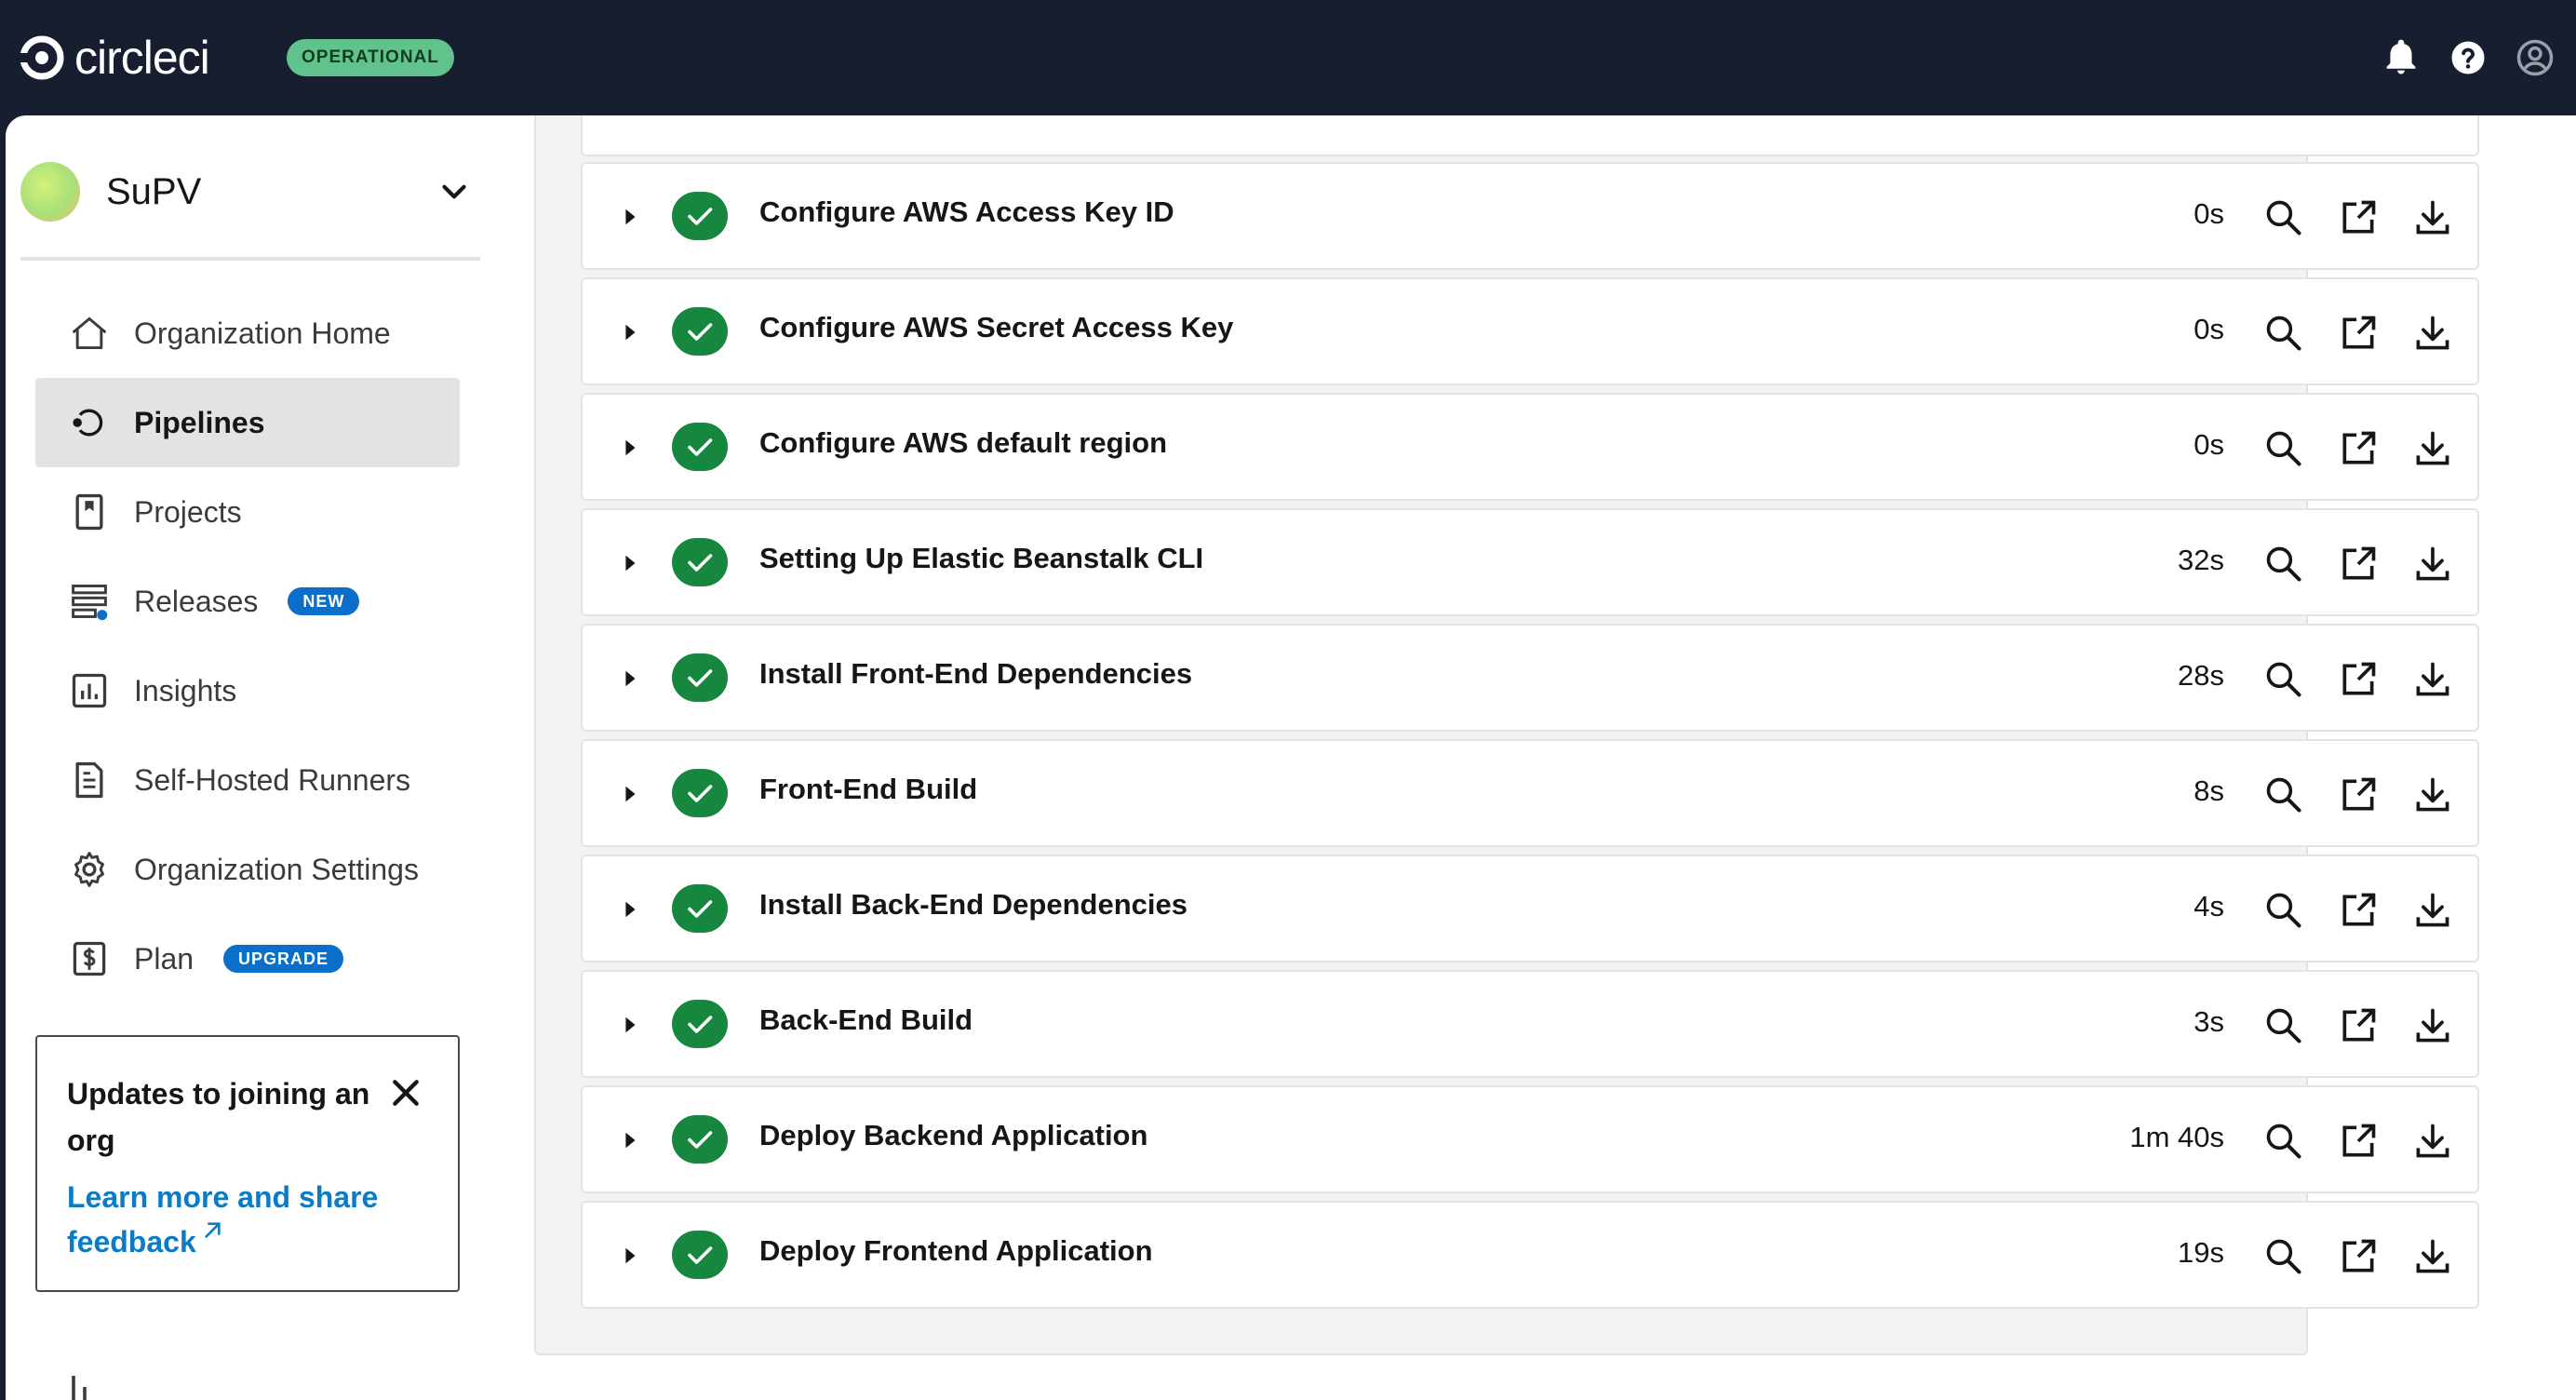  I want to click on notice-title: Updates to joining an org, so click(218, 1117).